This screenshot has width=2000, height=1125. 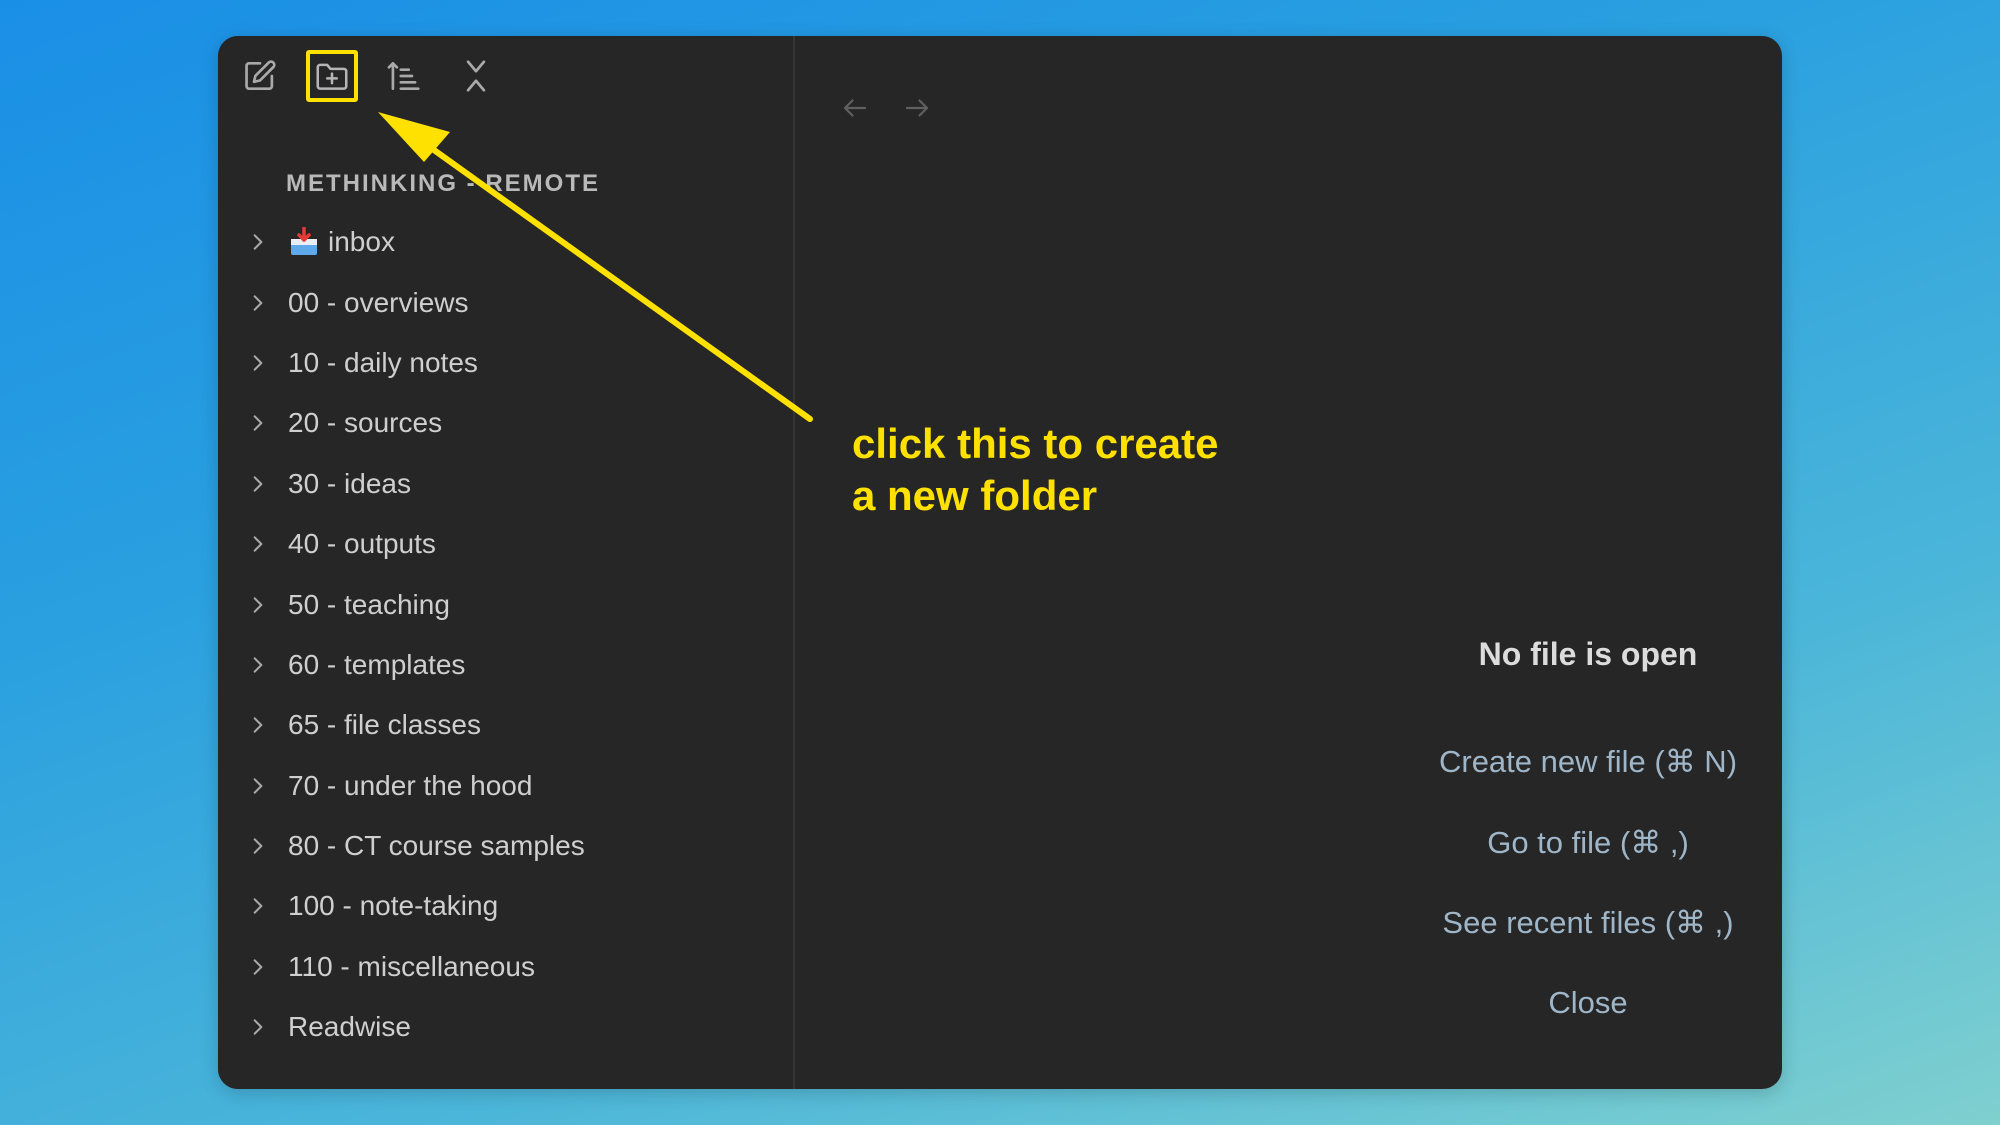 I want to click on collapse-all-button, so click(x=476, y=76).